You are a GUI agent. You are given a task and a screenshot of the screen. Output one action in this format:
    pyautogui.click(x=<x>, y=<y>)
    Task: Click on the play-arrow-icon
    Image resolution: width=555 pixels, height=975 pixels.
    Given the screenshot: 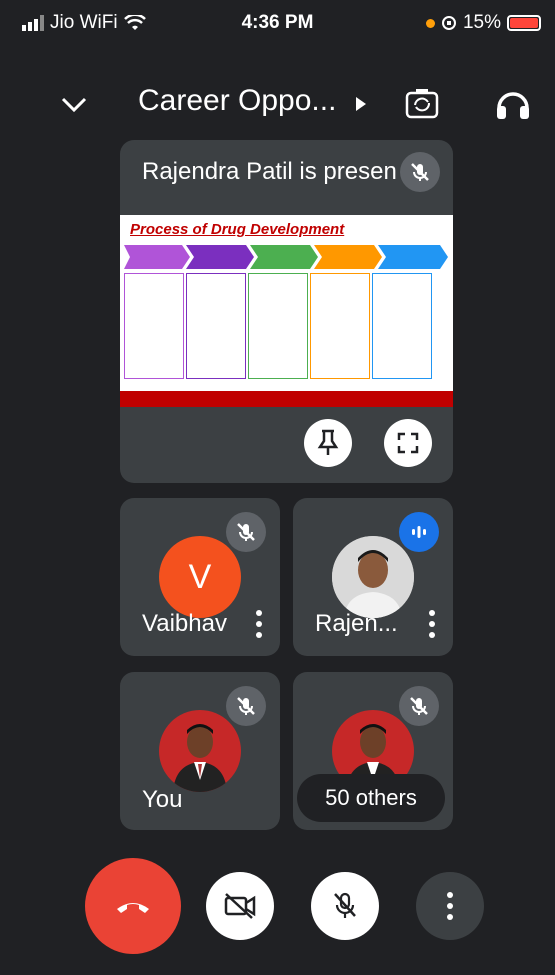 What is the action you would take?
    pyautogui.click(x=361, y=104)
    